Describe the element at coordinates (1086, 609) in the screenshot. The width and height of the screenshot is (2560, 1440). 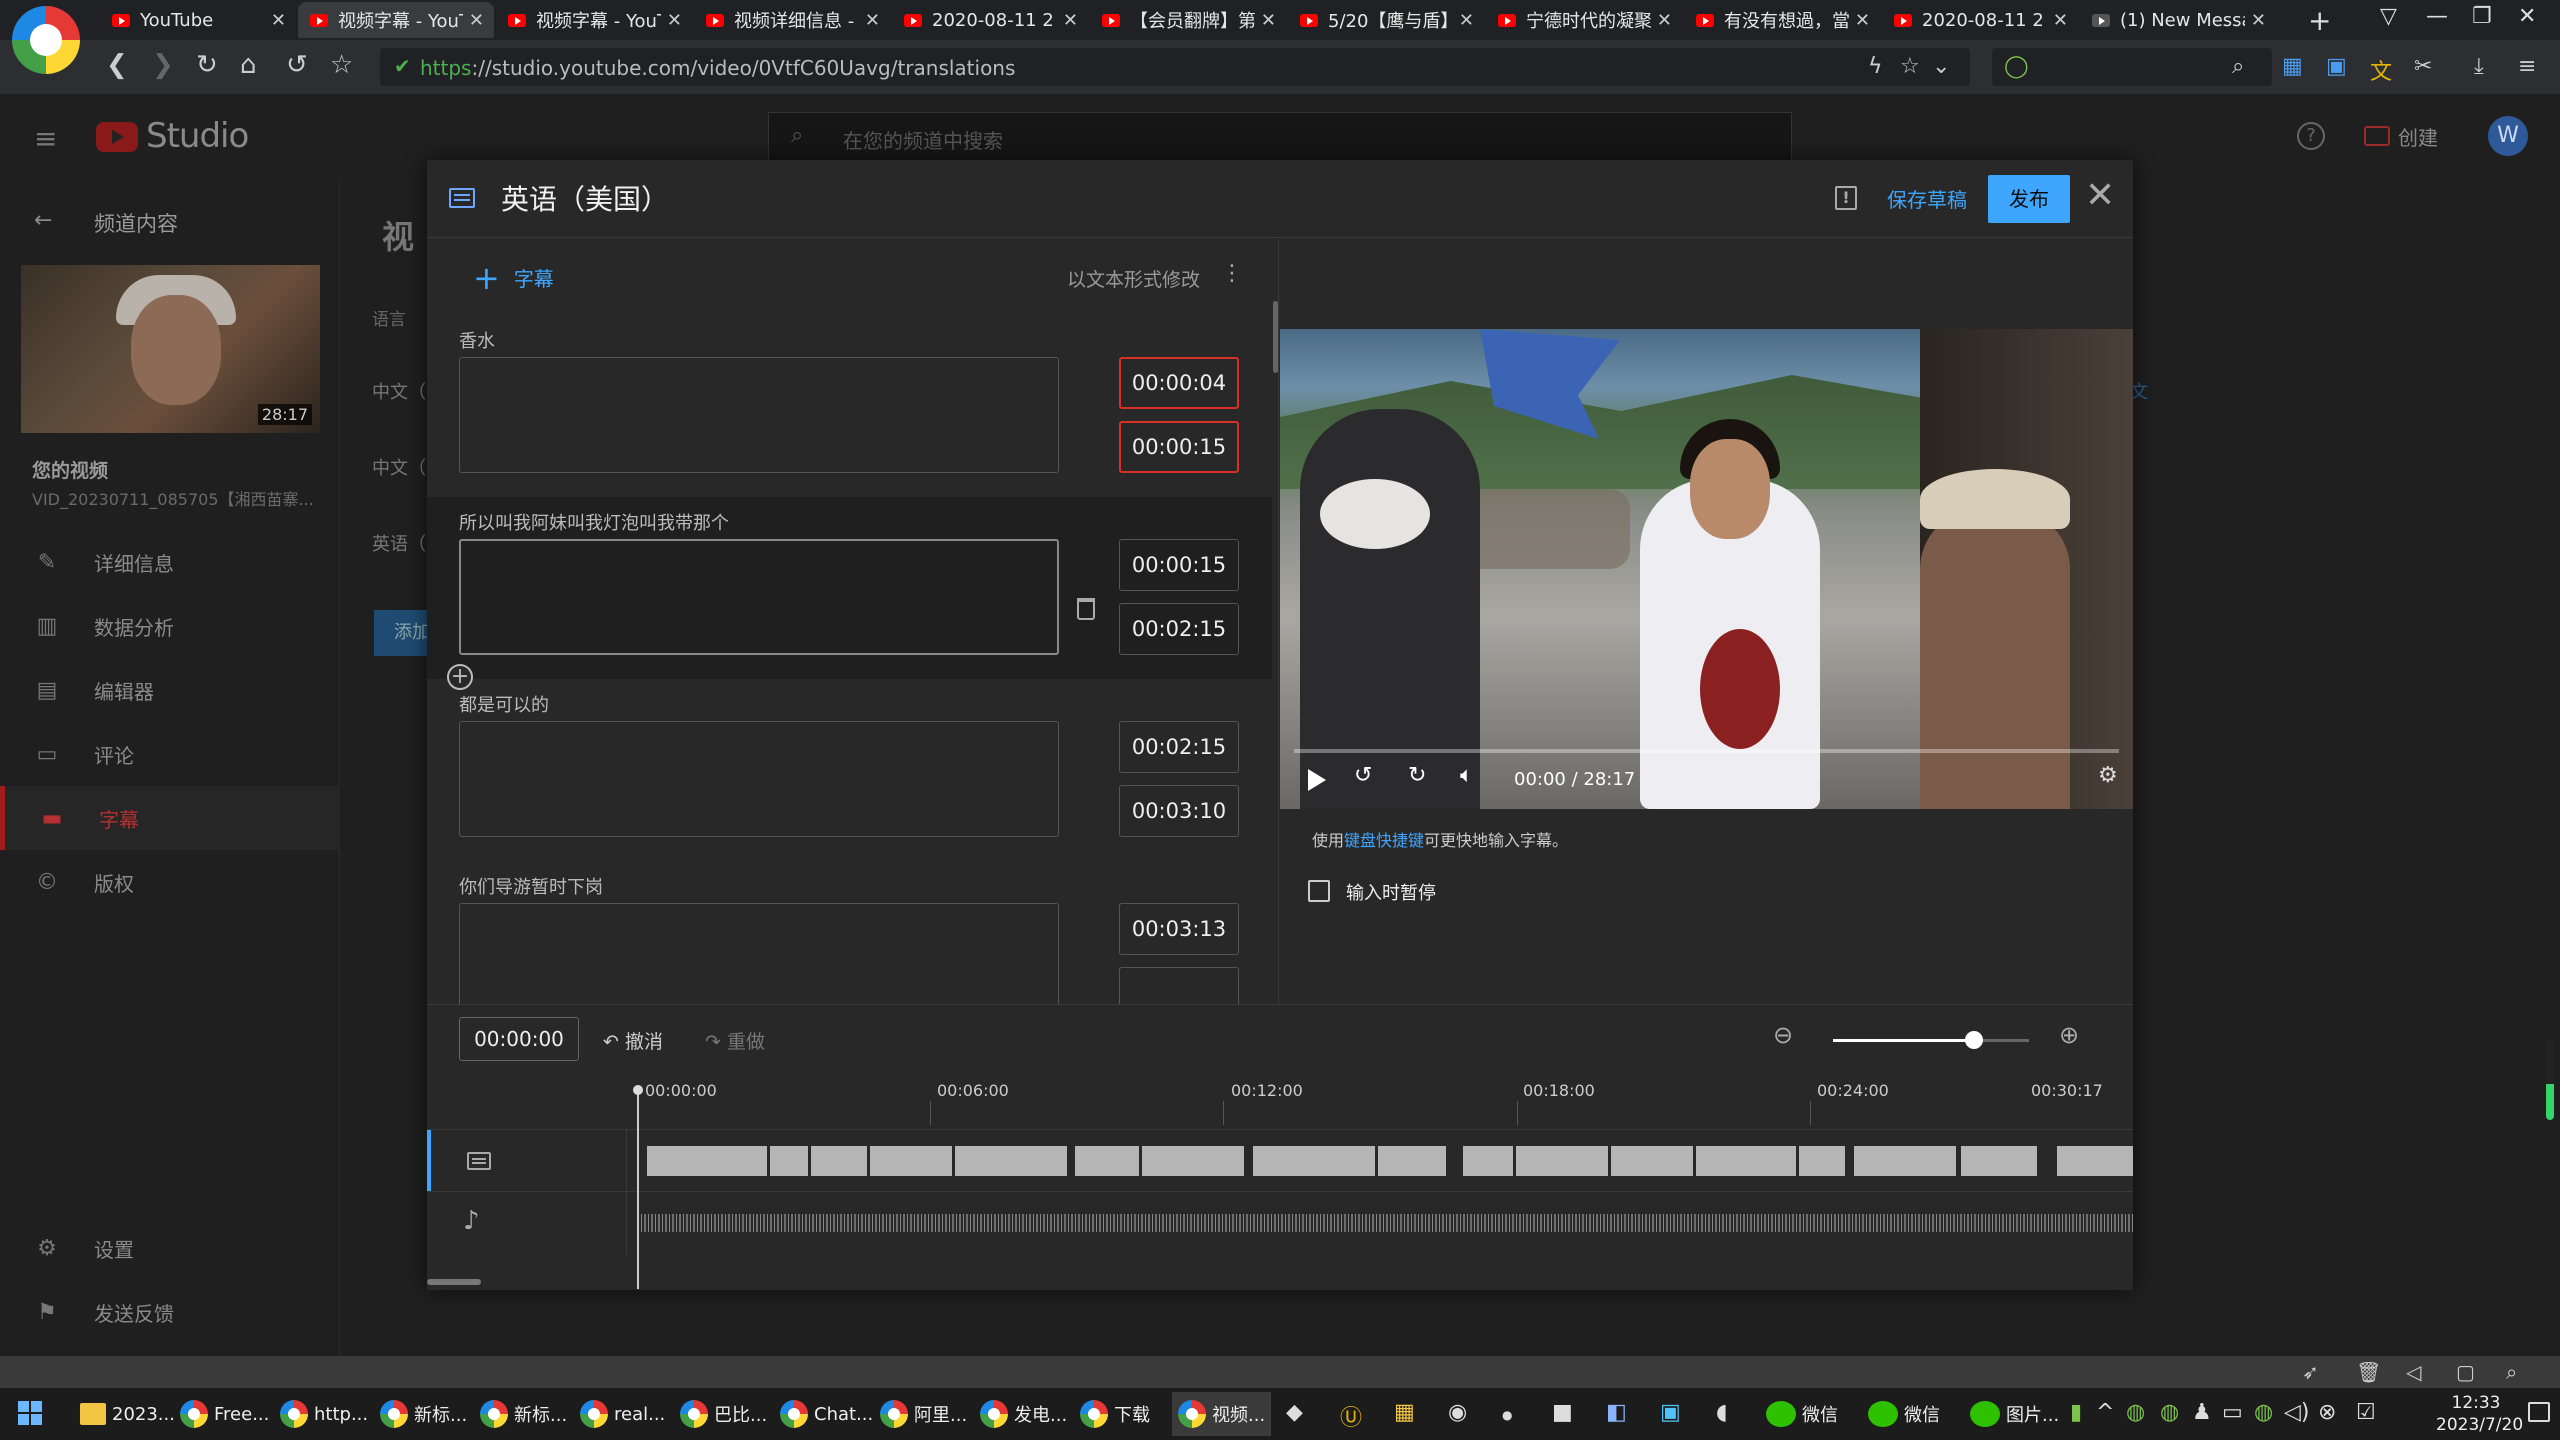
I see `trash-icon` at that location.